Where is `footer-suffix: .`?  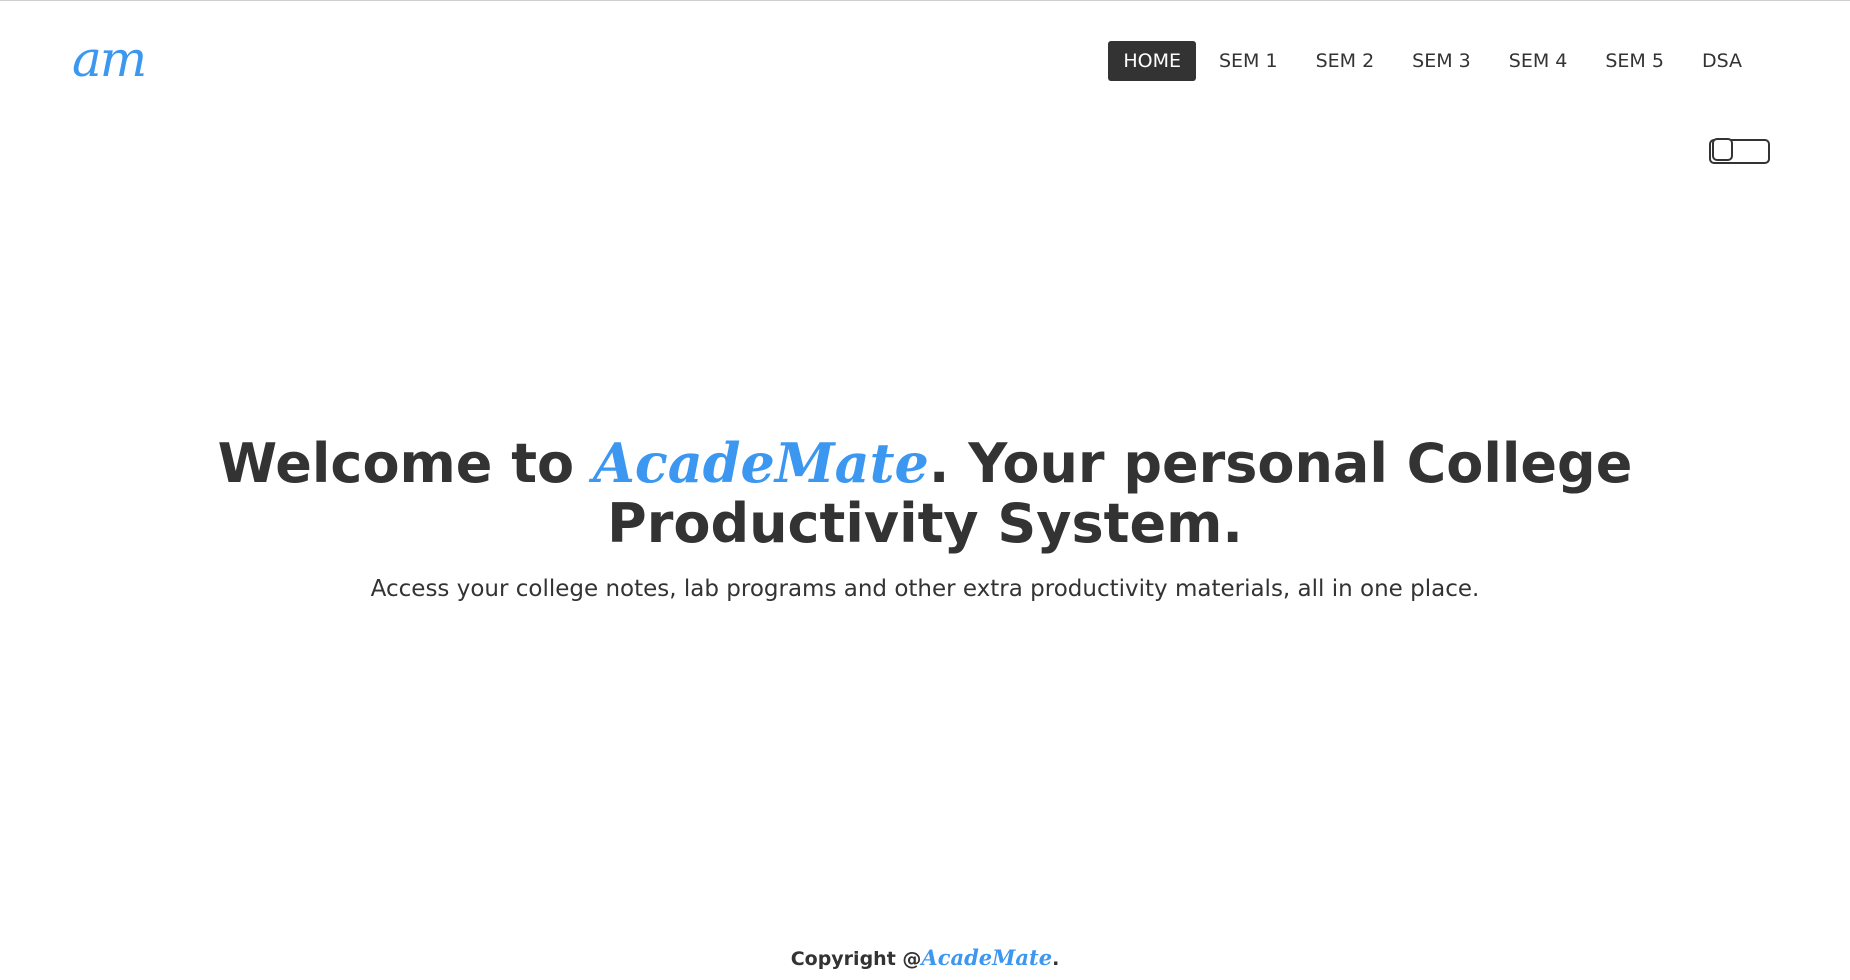
footer-suffix: . is located at coordinates (1056, 959).